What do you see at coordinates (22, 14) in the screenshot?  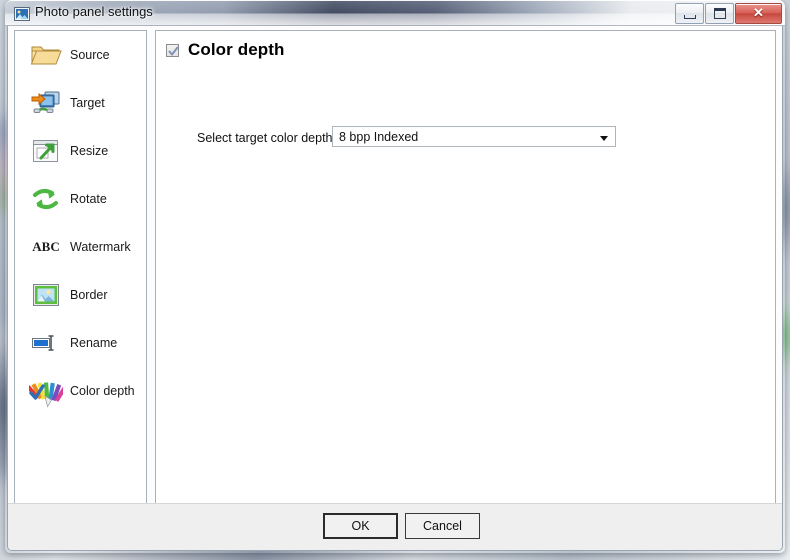 I see `photo-icon` at bounding box center [22, 14].